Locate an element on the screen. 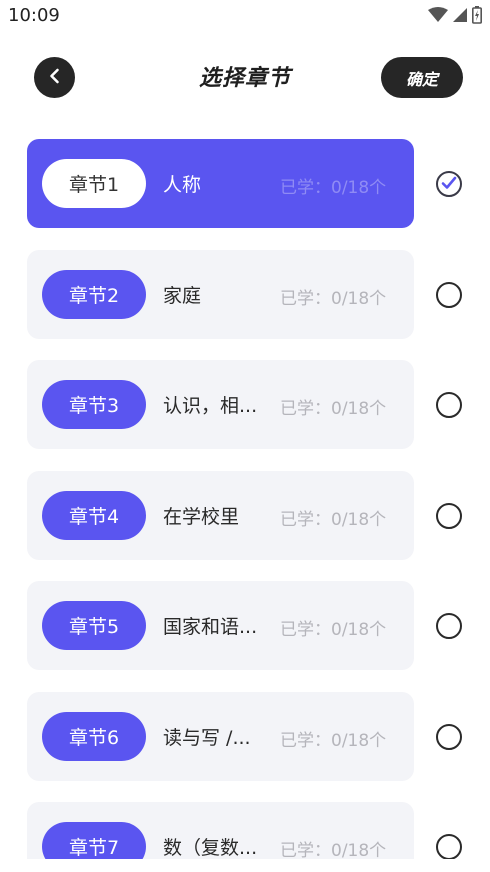 Image resolution: width=490 pixels, height=872 pixels. chapter-row: 章节4 在学校里 已学：0/18个 is located at coordinates (245, 515).